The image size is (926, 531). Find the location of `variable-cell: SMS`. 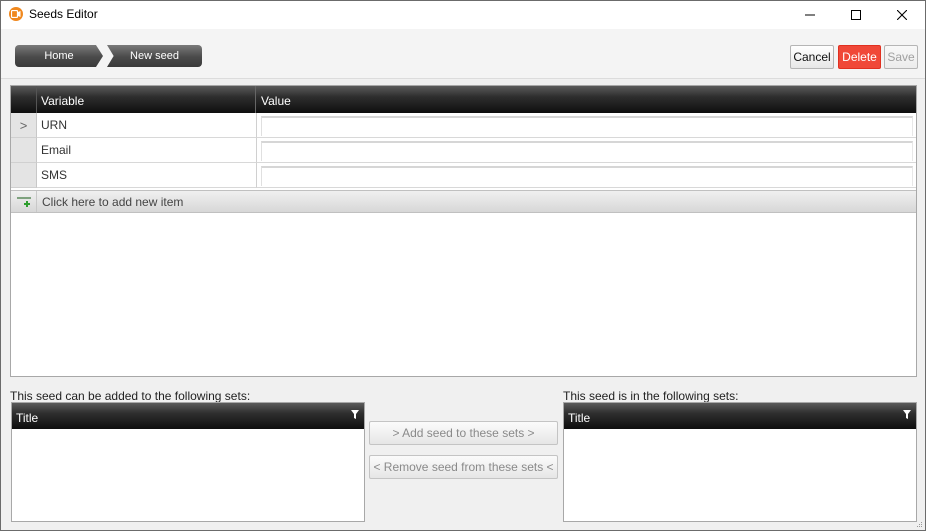

variable-cell: SMS is located at coordinates (147, 175).